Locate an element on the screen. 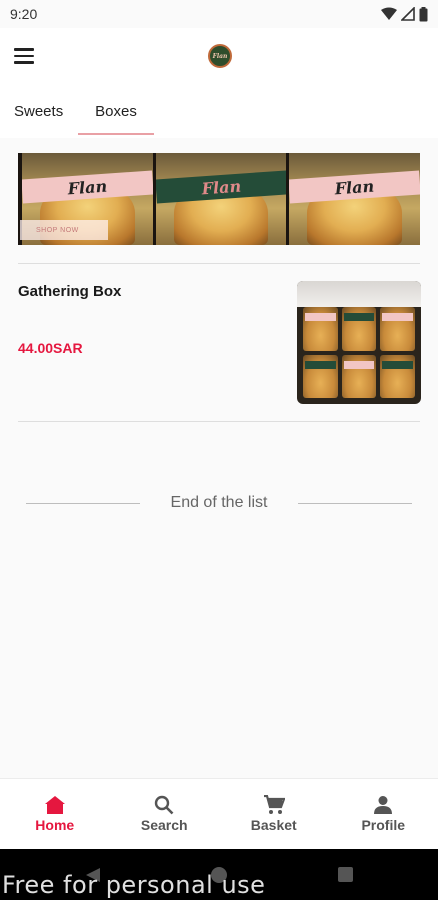  logo-text: Flan is located at coordinates (220, 56).